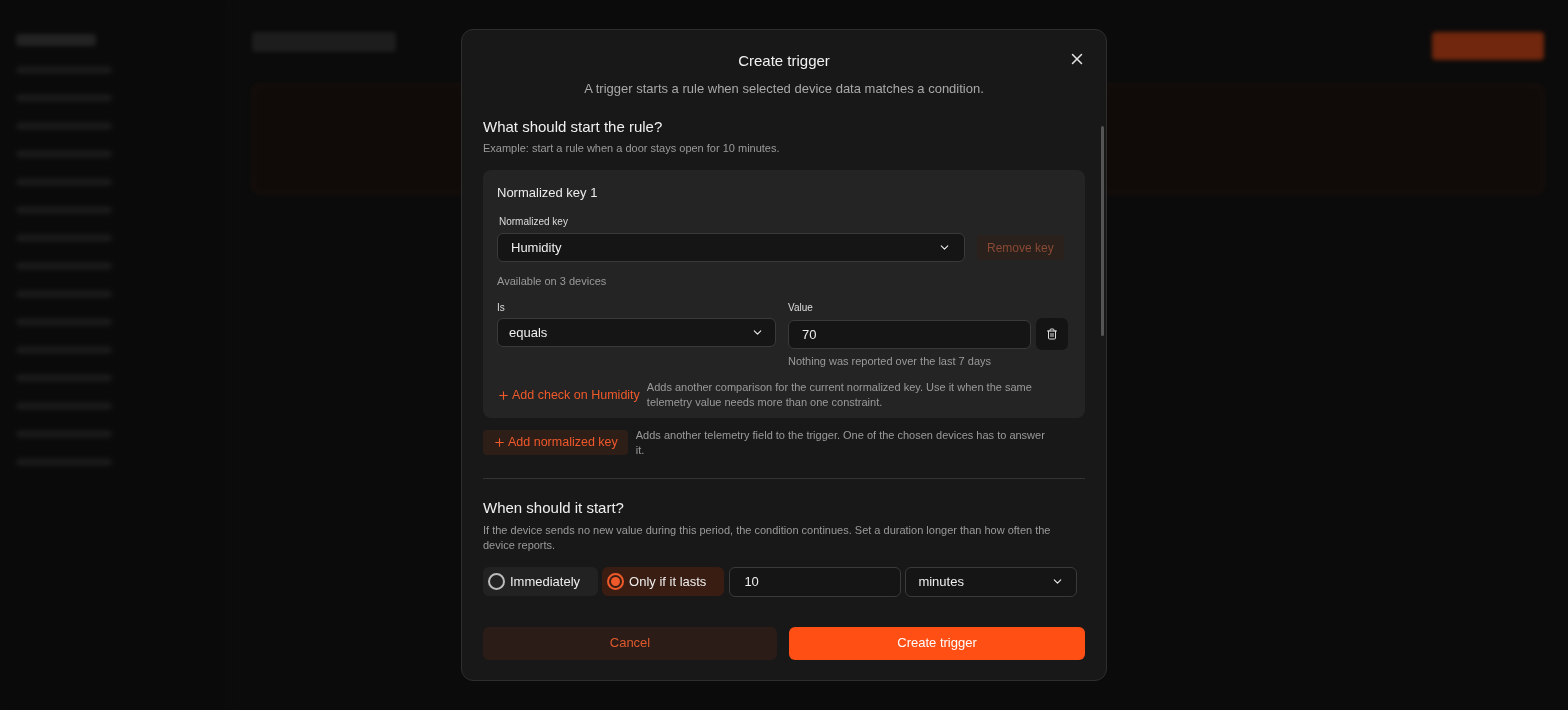 This screenshot has width=1568, height=710. I want to click on section-heading: When should it start?, so click(554, 508).